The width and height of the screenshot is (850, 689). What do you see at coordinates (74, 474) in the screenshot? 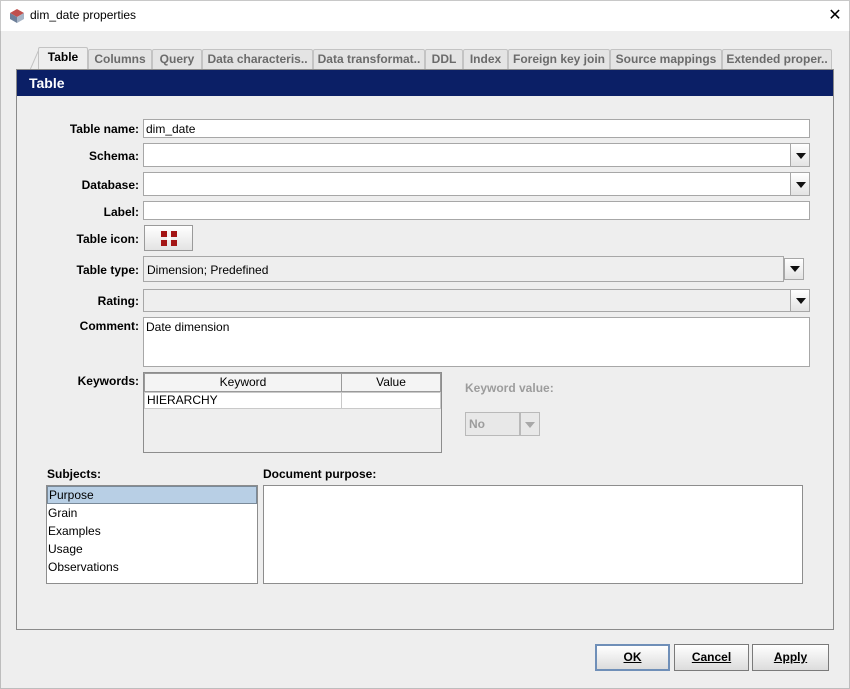
I see `subjects-label: Subjects:` at bounding box center [74, 474].